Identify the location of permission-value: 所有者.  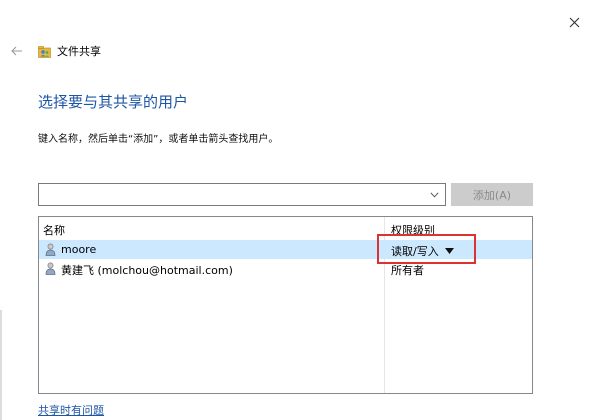
(407, 270).